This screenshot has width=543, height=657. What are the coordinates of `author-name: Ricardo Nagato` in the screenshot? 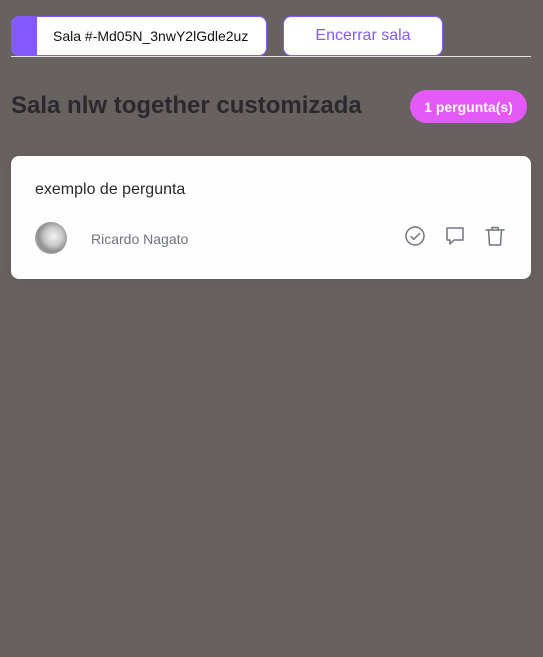 It's located at (140, 239).